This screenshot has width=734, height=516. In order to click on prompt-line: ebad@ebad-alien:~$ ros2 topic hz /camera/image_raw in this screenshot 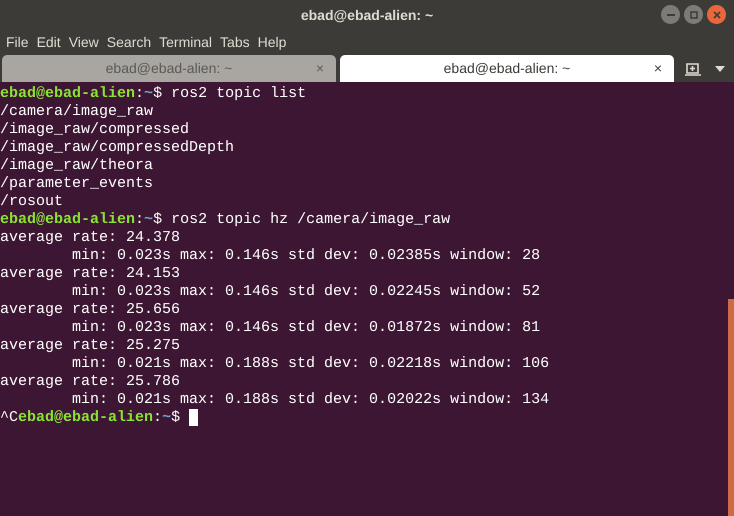, I will do `click(225, 220)`.